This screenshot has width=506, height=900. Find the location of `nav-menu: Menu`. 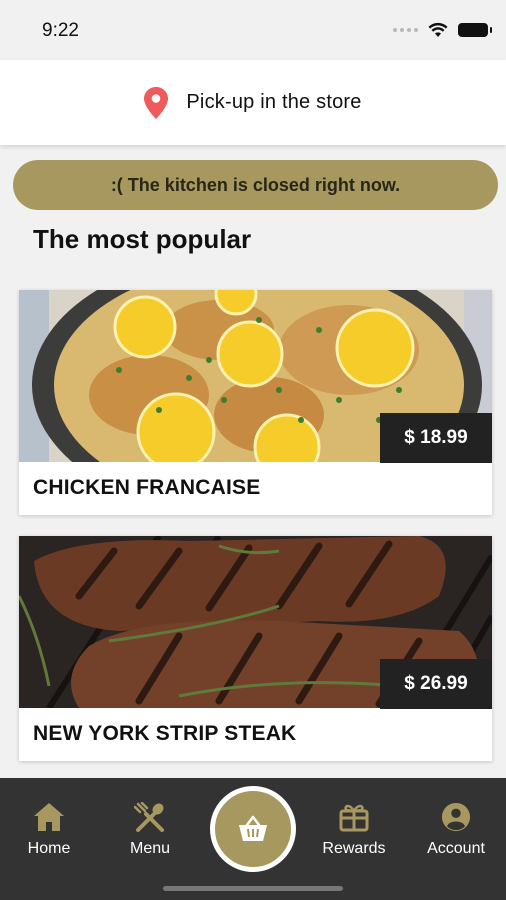

nav-menu: Menu is located at coordinates (150, 830).